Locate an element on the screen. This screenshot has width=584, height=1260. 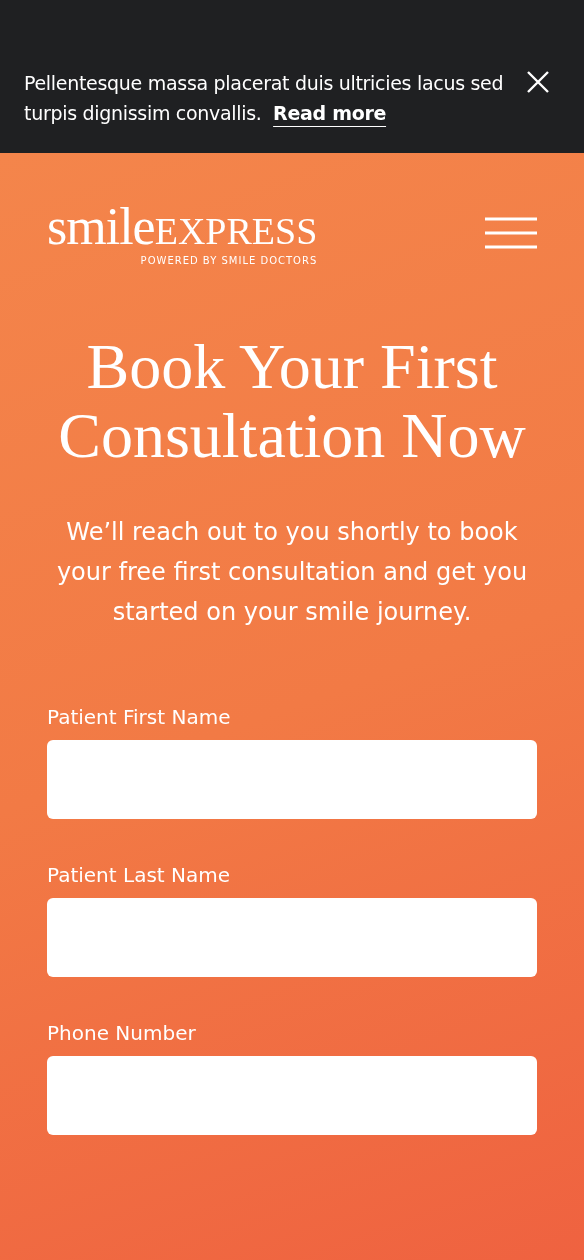
logo-tagline: POWERED BY SMILE DOCTORS is located at coordinates (229, 260).